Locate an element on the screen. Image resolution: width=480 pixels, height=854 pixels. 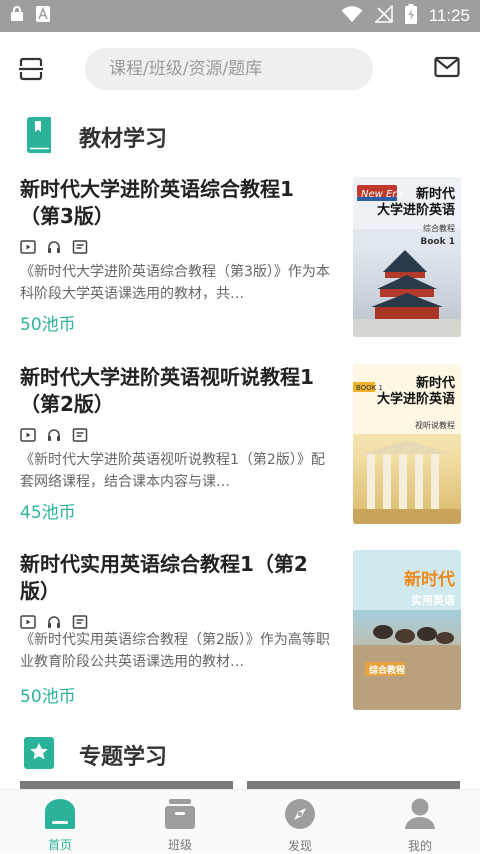
home-icon is located at coordinates (60, 813).